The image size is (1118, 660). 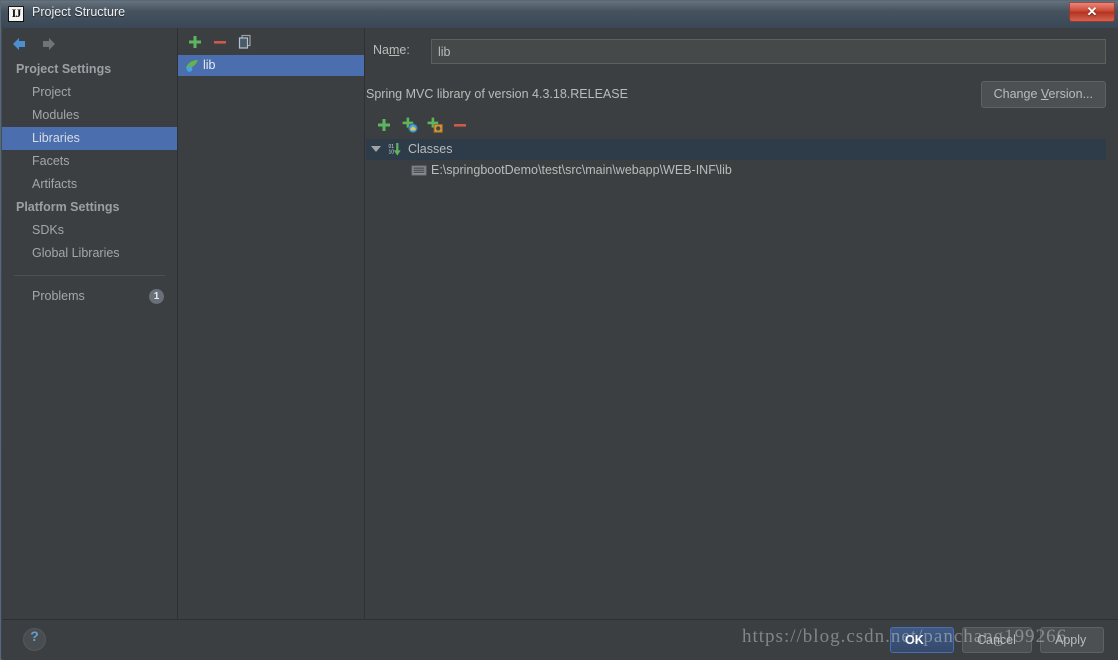 What do you see at coordinates (419, 170) in the screenshot?
I see `jar-directory-icon` at bounding box center [419, 170].